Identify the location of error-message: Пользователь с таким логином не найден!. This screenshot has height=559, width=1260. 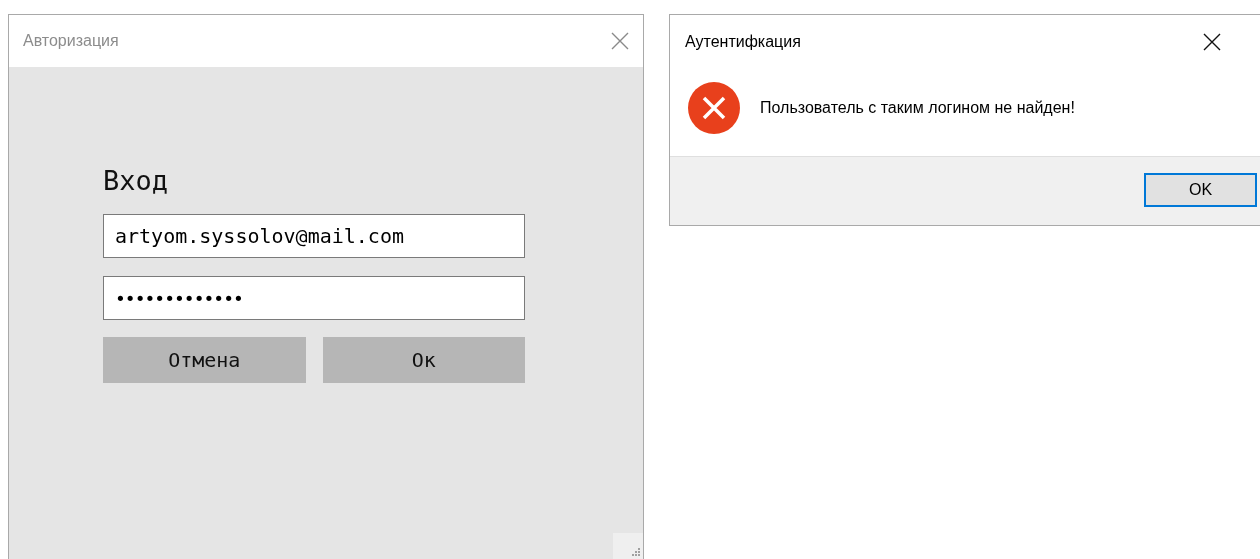
(917, 108).